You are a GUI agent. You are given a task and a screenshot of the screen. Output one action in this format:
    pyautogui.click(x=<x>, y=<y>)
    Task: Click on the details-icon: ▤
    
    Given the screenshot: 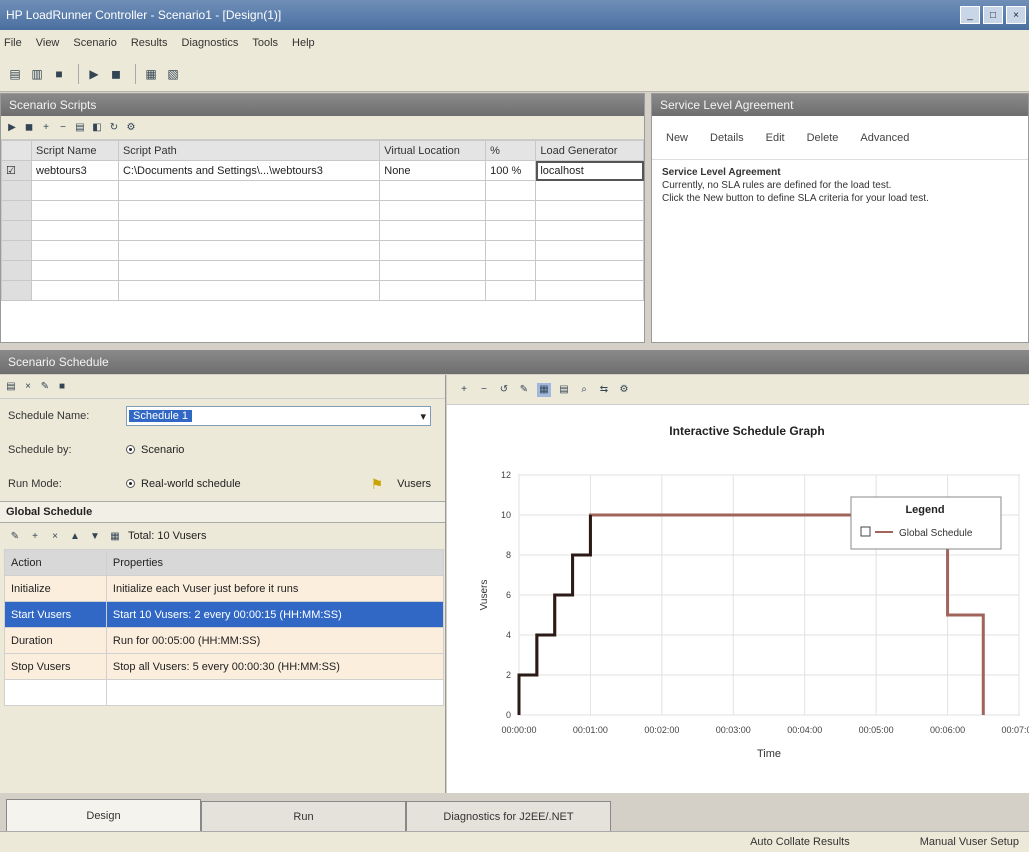 What is the action you would take?
    pyautogui.click(x=80, y=128)
    